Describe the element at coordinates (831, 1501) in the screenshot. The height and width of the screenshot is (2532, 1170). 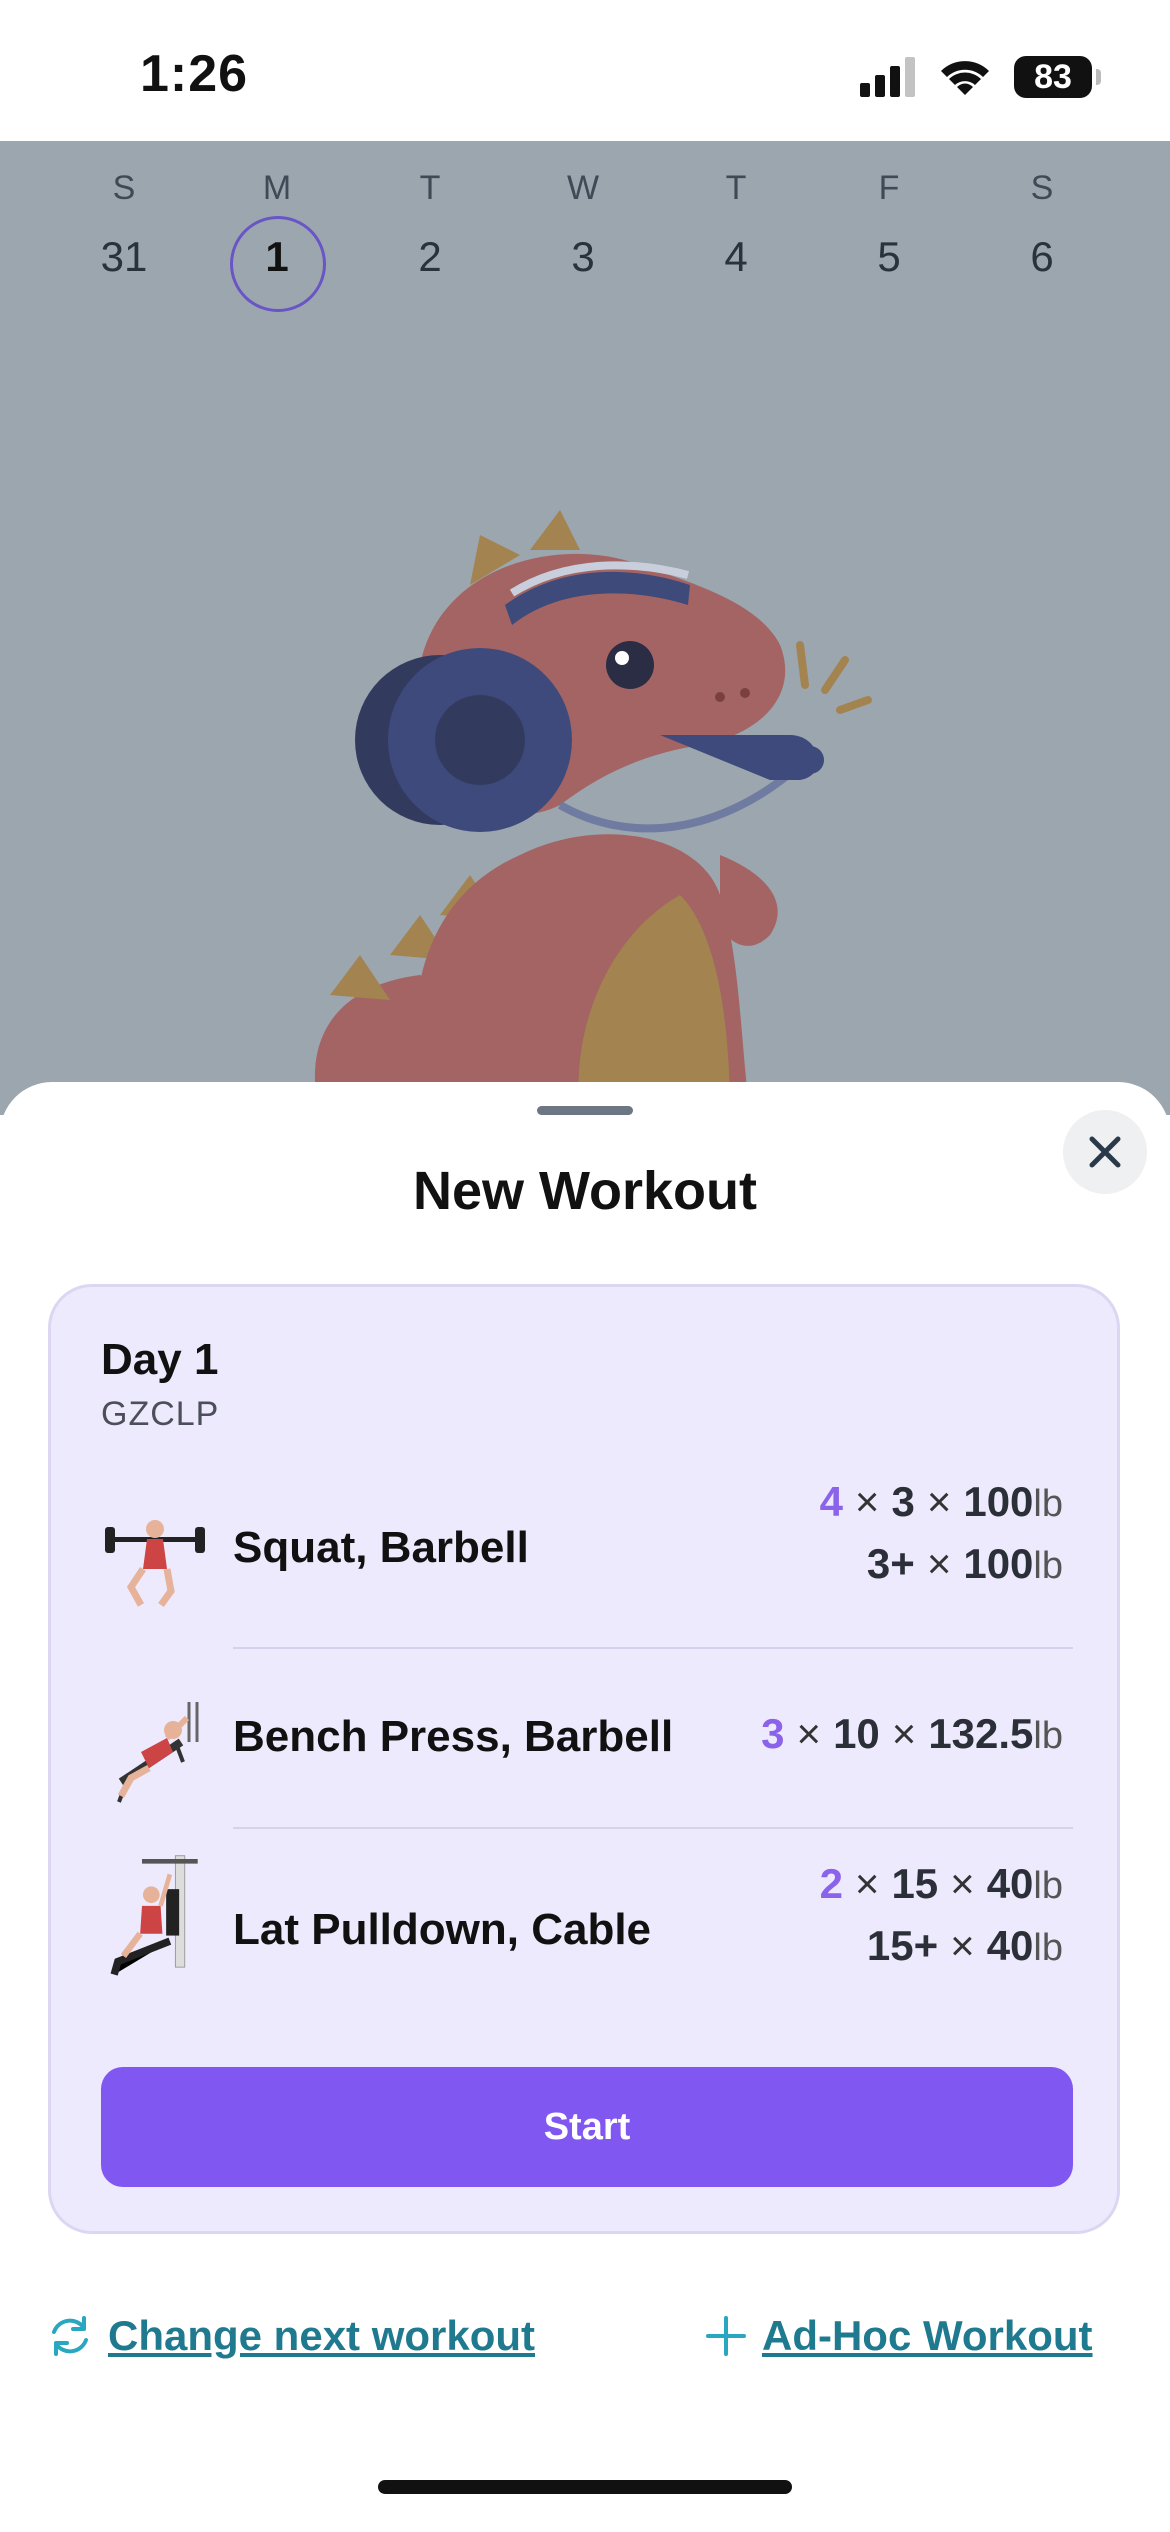
I see `set-count: 4` at that location.